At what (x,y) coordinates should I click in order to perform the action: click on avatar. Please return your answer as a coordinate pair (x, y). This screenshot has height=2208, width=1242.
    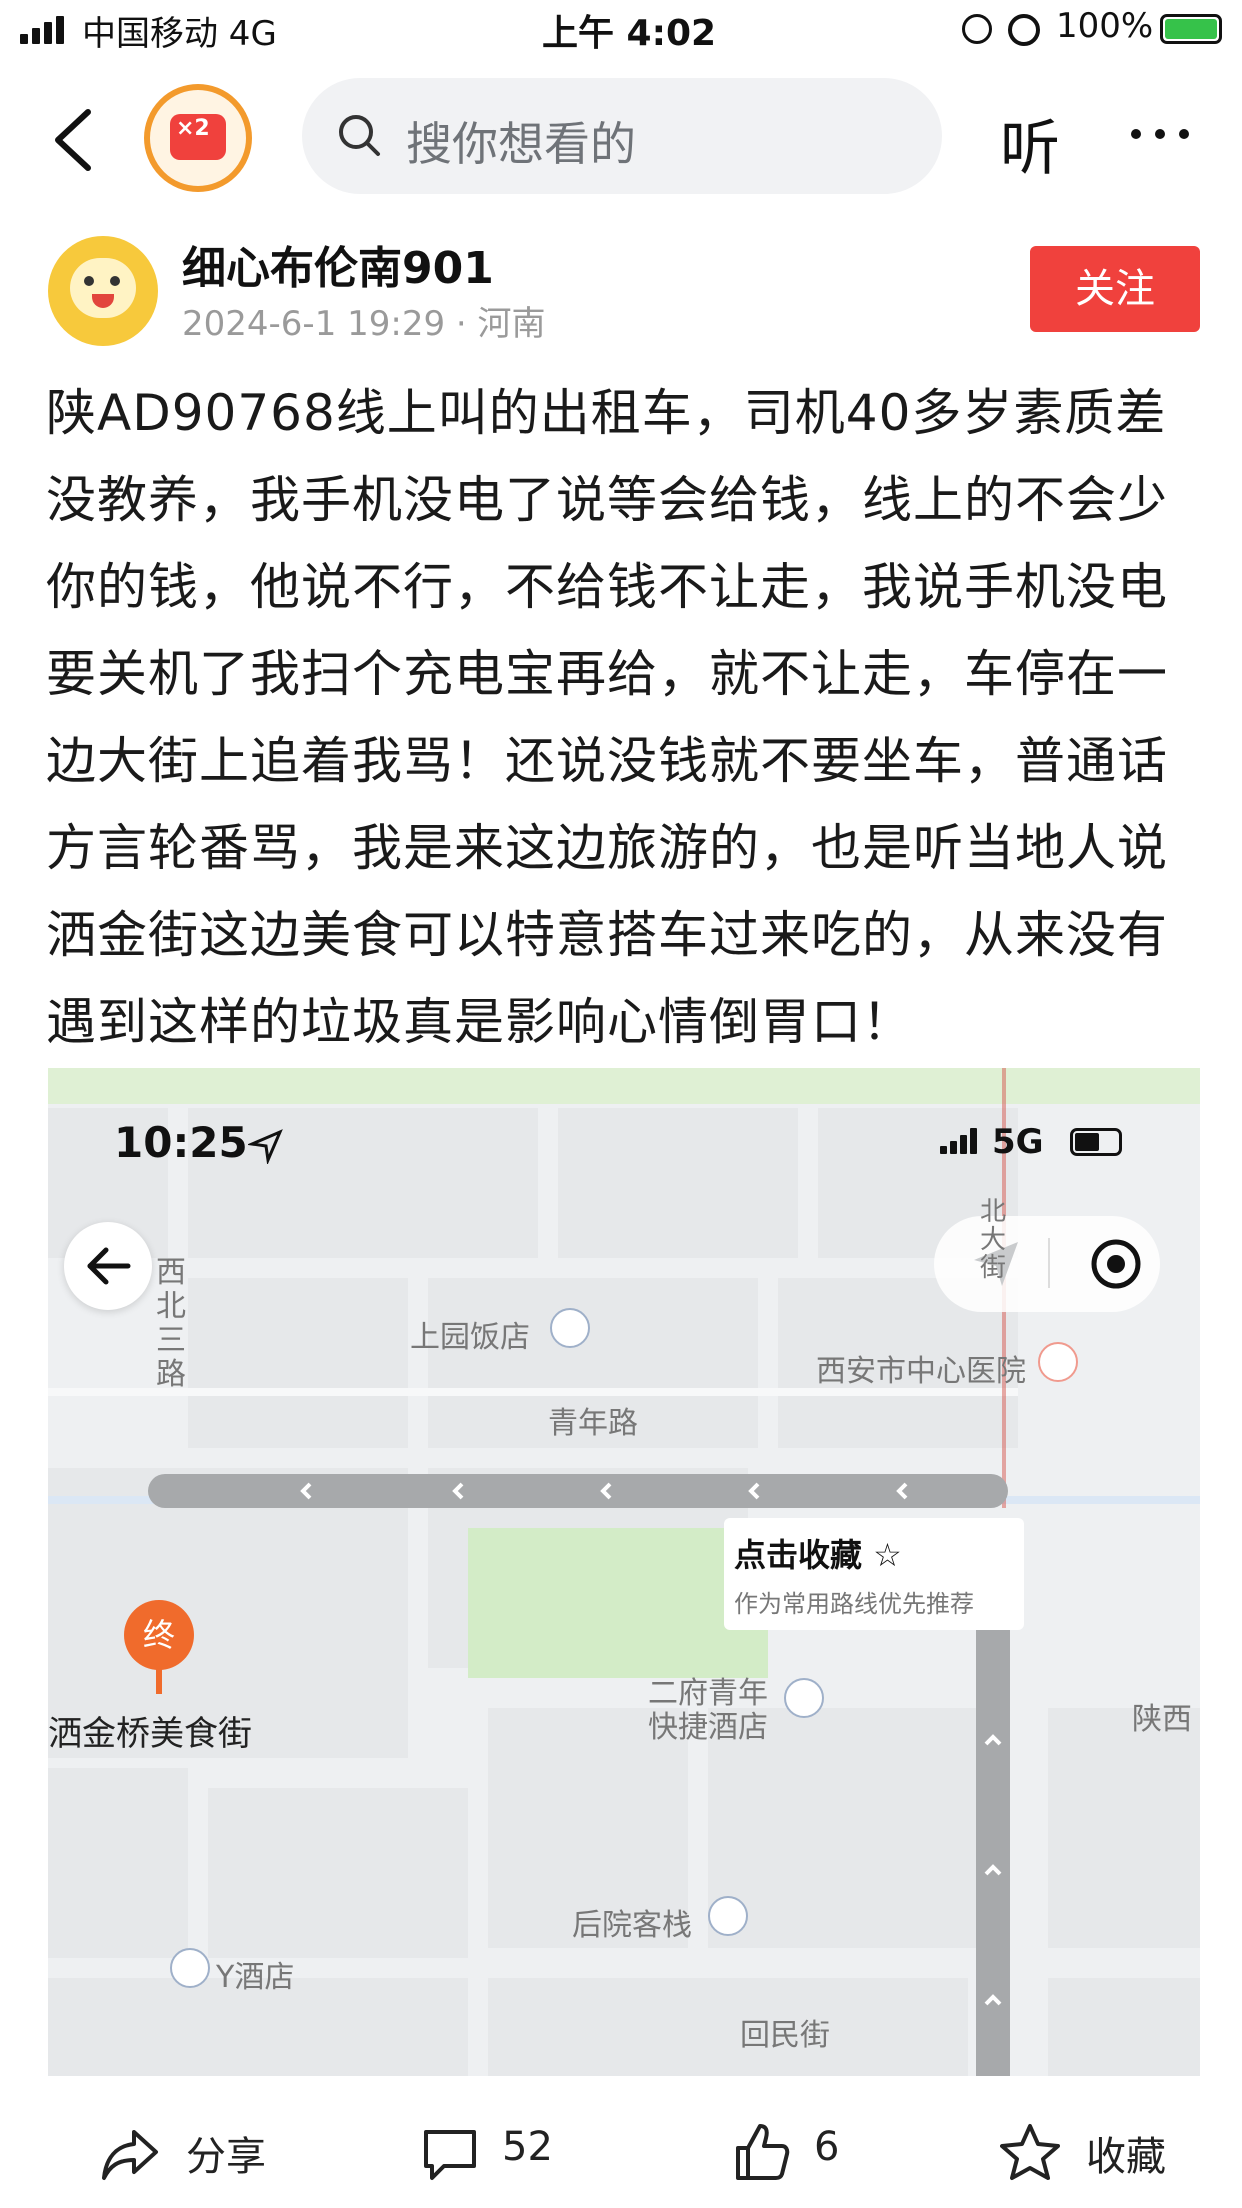
    Looking at the image, I should click on (103, 291).